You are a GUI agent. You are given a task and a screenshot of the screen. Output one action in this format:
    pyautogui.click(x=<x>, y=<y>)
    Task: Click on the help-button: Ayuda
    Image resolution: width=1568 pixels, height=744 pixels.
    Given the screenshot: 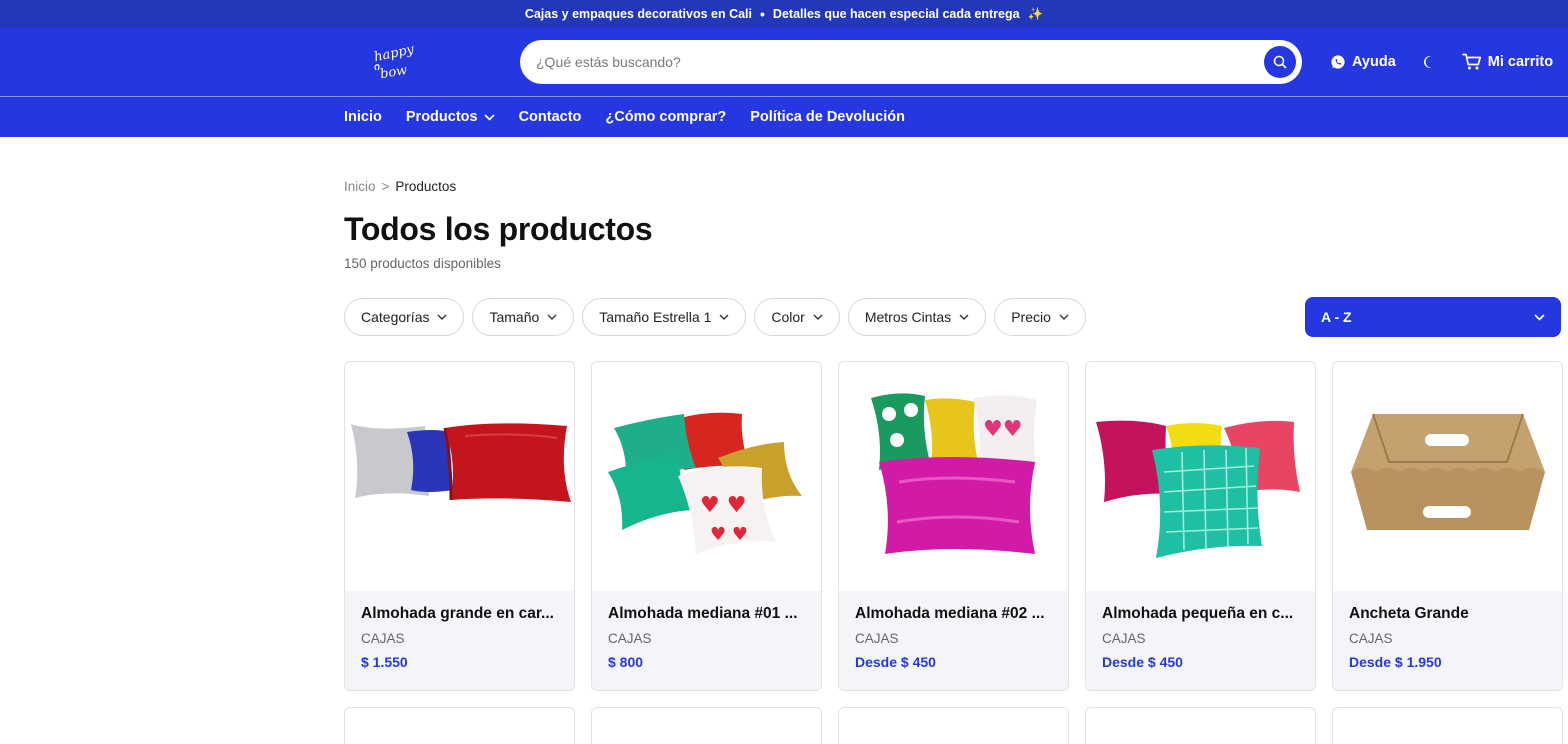 What is the action you would take?
    pyautogui.click(x=1363, y=62)
    